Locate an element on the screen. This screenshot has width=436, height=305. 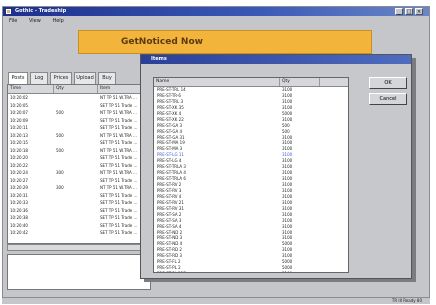
cell-time: 10:20:05 is located at coordinates (19, 105).